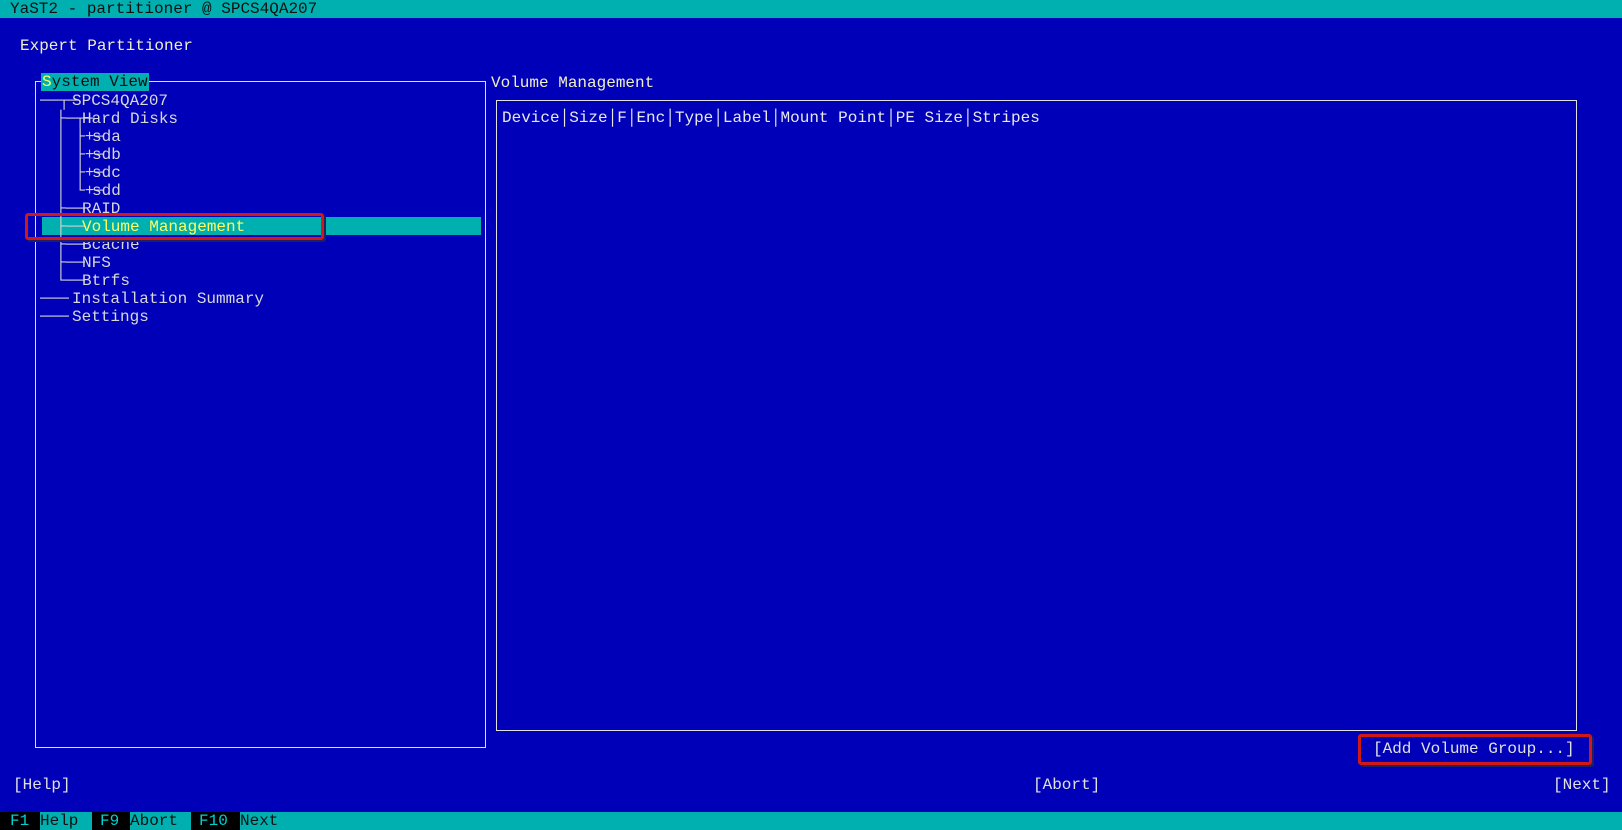  I want to click on window-title-bar: YaST2 - partitioner @ SPCS4QA207, so click(811, 9).